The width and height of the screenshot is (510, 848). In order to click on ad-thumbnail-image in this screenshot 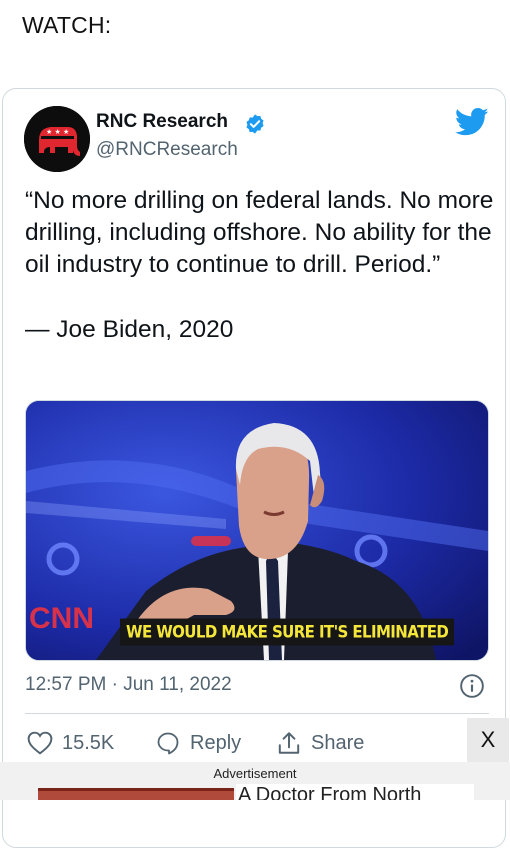, I will do `click(136, 794)`.